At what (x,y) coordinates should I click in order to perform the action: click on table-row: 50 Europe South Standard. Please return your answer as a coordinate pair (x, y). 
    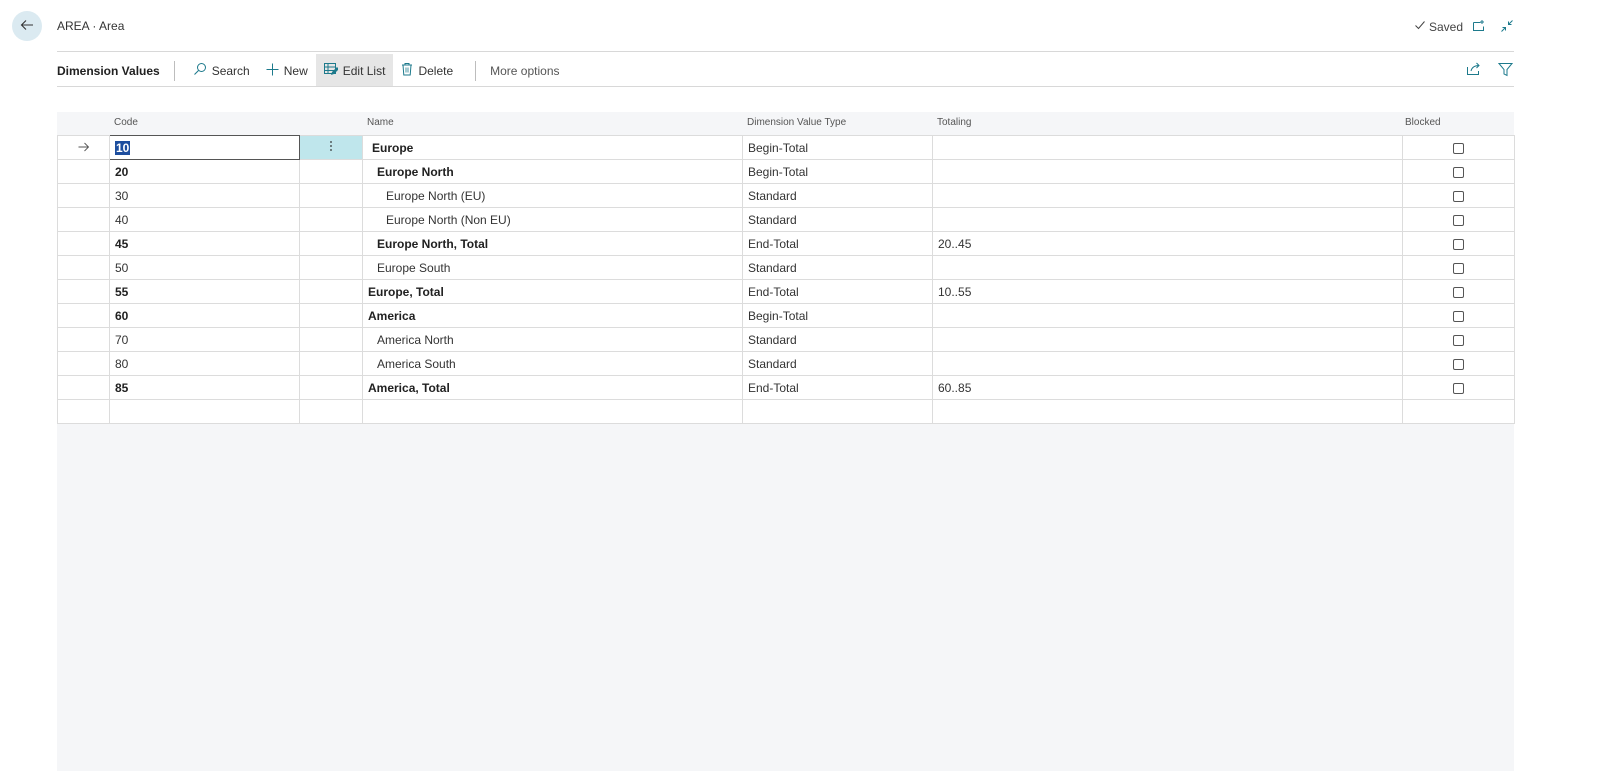
    Looking at the image, I should click on (786, 267).